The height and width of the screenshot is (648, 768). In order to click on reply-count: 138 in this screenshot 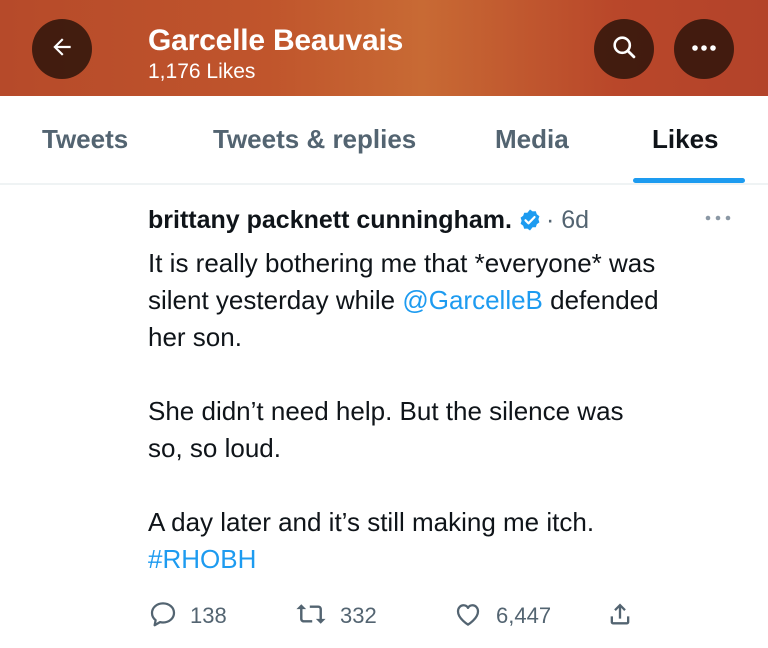, I will do `click(208, 615)`.